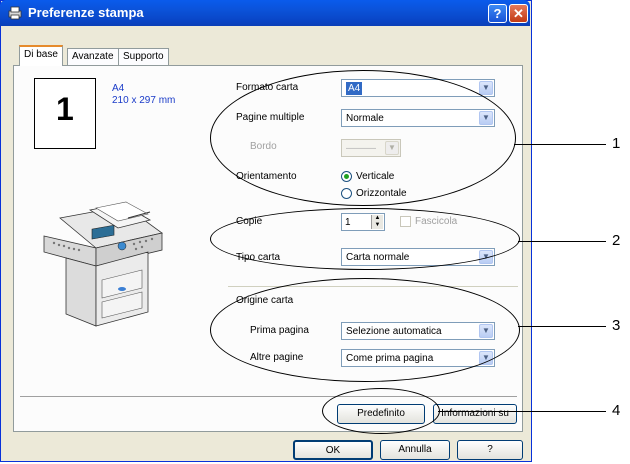  What do you see at coordinates (277, 357) in the screenshot?
I see `other-pages-label: Altre pagine` at bounding box center [277, 357].